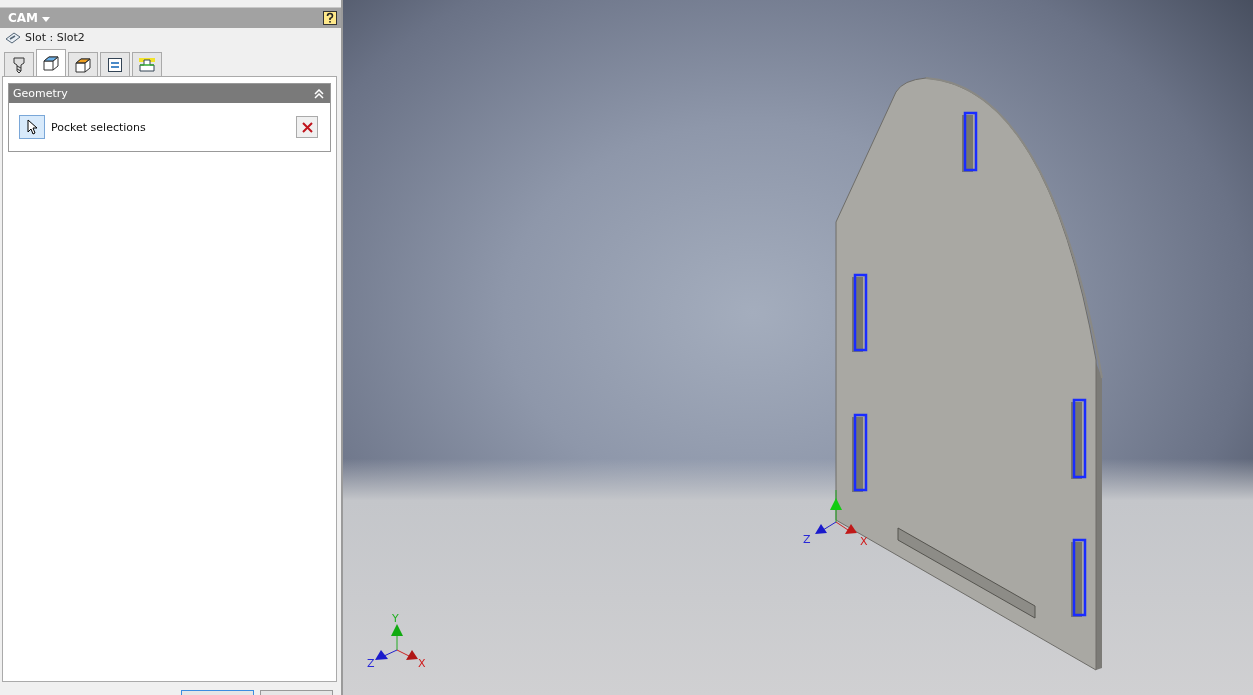 The height and width of the screenshot is (695, 1253). I want to click on help-icon, so click(330, 18).